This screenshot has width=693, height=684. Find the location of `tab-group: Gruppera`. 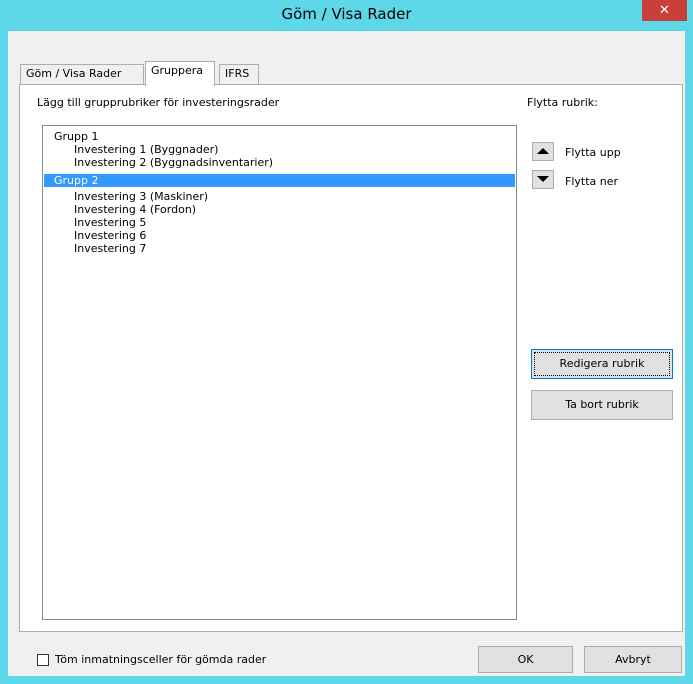

tab-group: Gruppera is located at coordinates (180, 73).